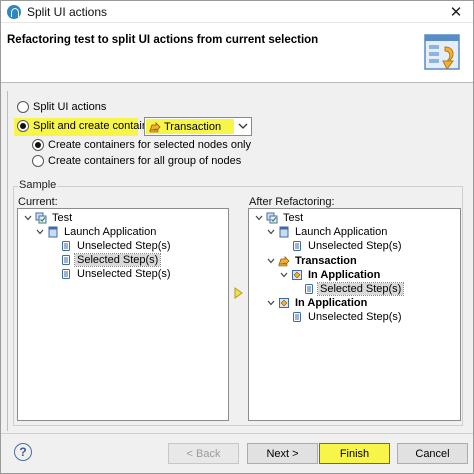 This screenshot has height=474, width=474. I want to click on help-icon: ?, so click(23, 452).